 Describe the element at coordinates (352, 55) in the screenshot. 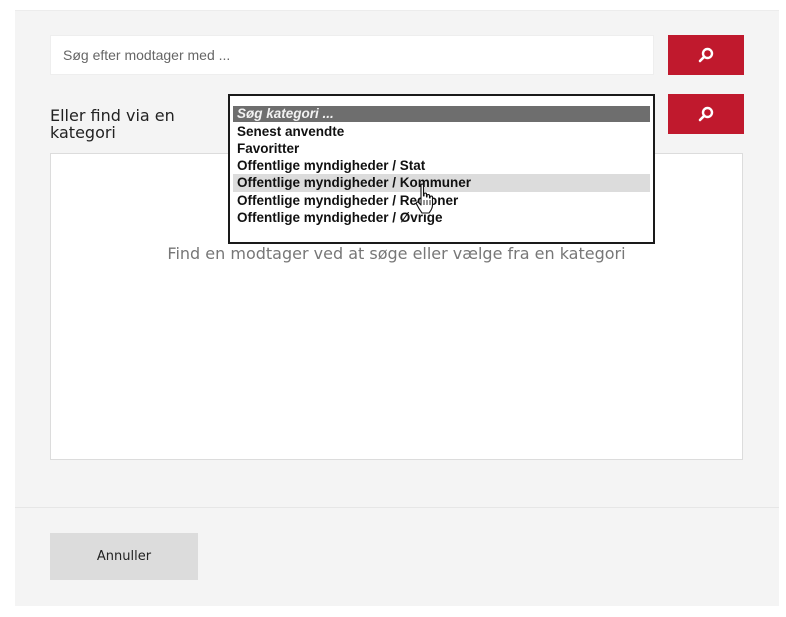

I see `recipient-search-input` at that location.